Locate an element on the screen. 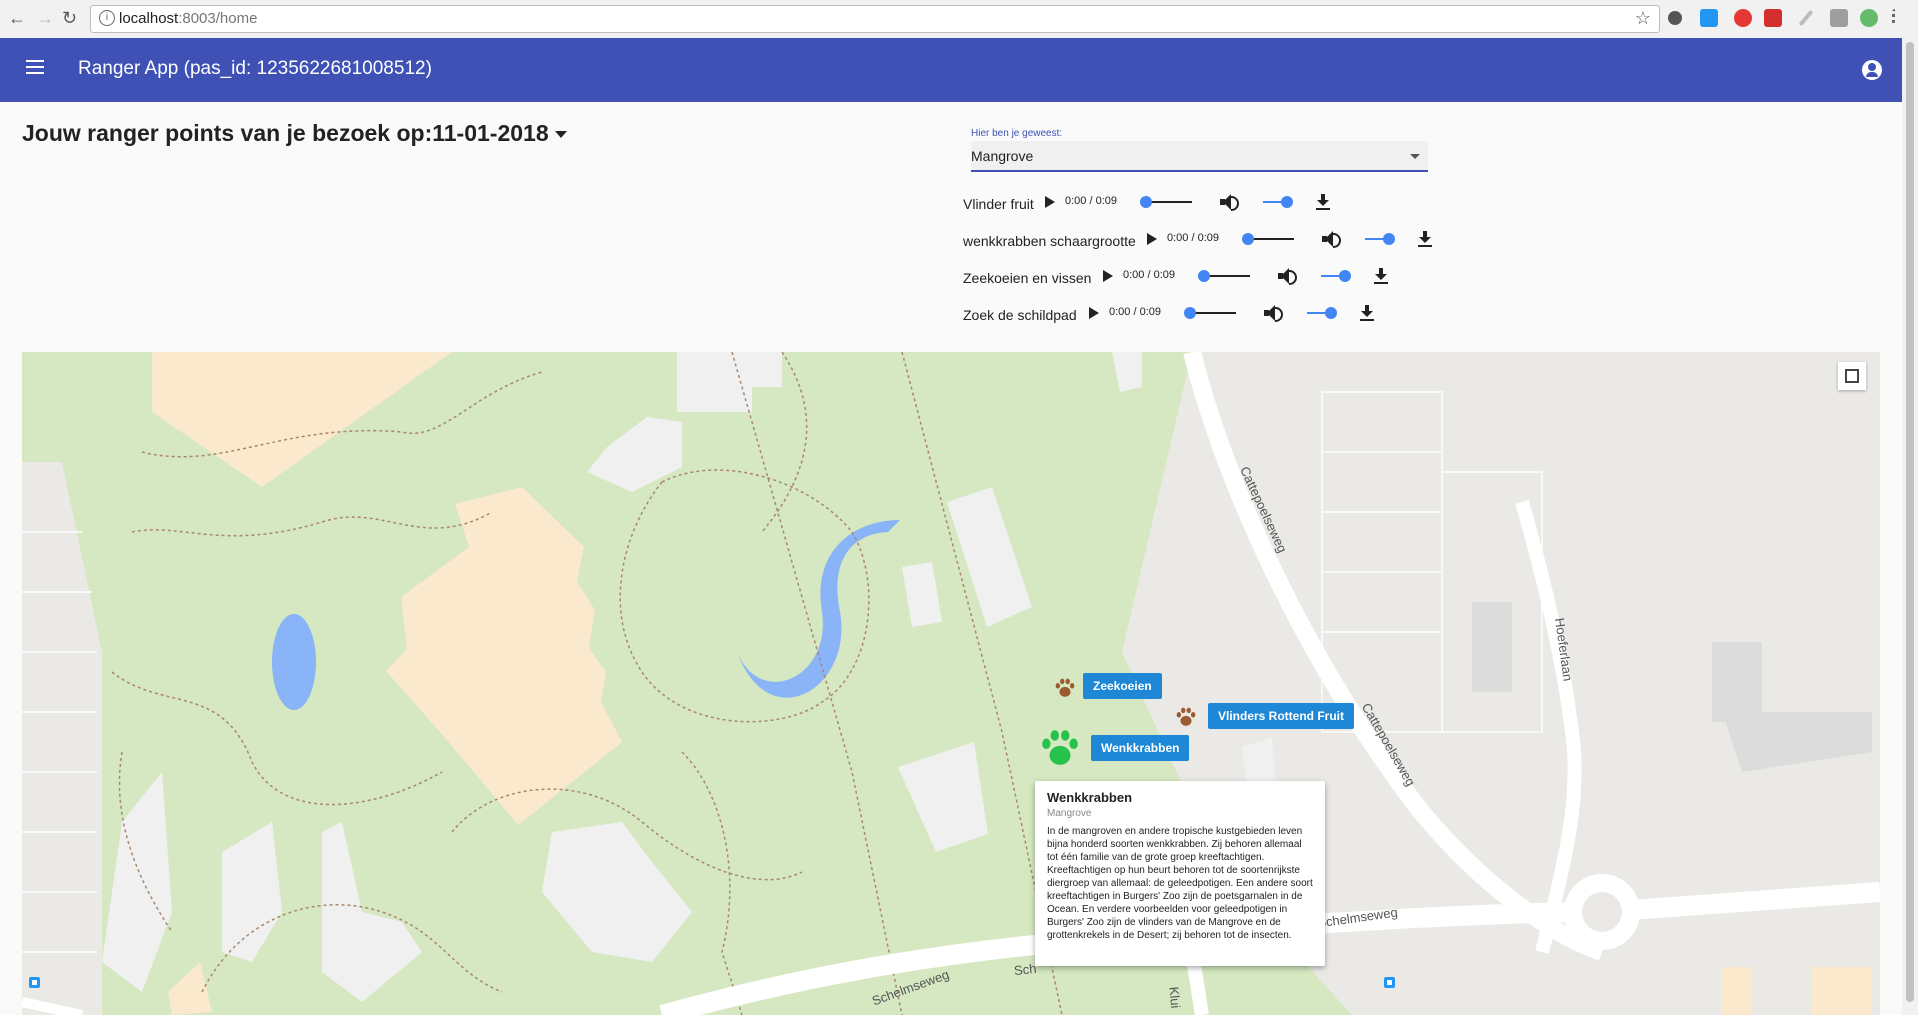  marker-label: Wenkkrabben is located at coordinates (1140, 748).